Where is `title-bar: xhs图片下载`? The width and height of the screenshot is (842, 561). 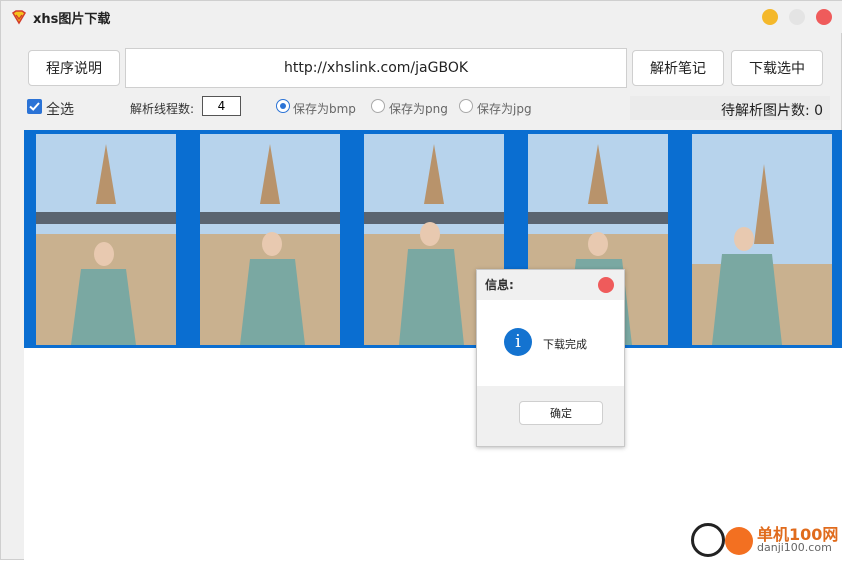 title-bar: xhs图片下载 is located at coordinates (421, 17).